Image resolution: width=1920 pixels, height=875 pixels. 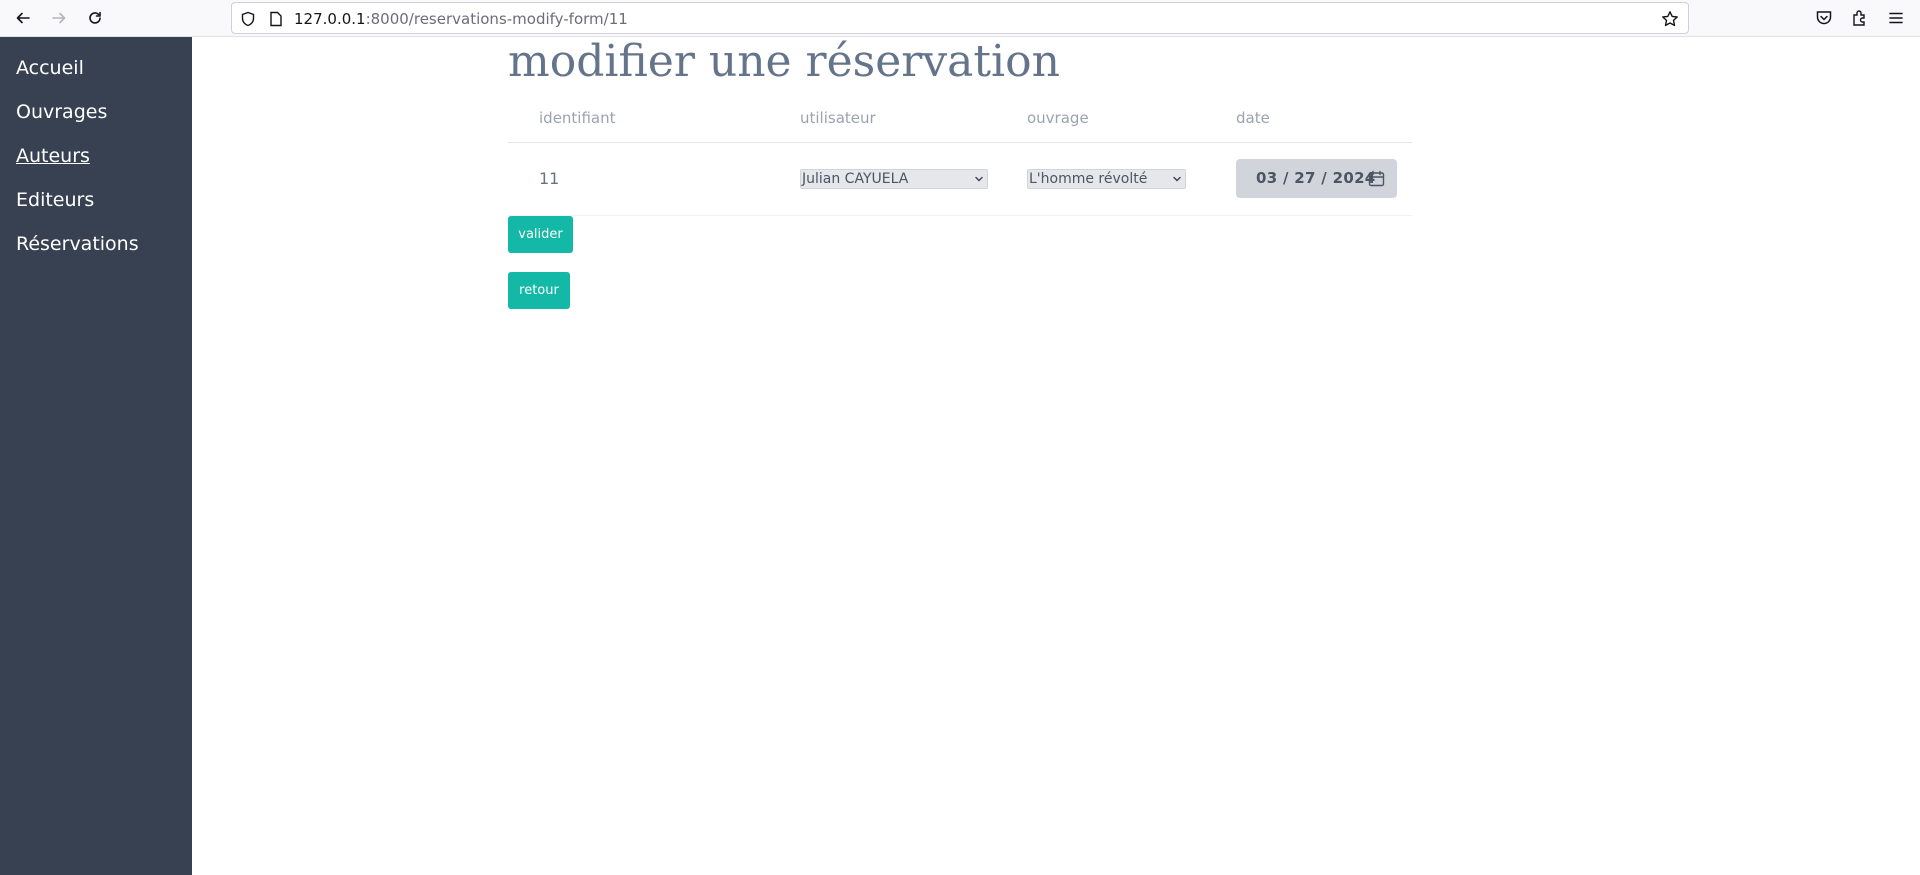 I want to click on column-header-ouvrage: ouvrage, so click(x=1058, y=118).